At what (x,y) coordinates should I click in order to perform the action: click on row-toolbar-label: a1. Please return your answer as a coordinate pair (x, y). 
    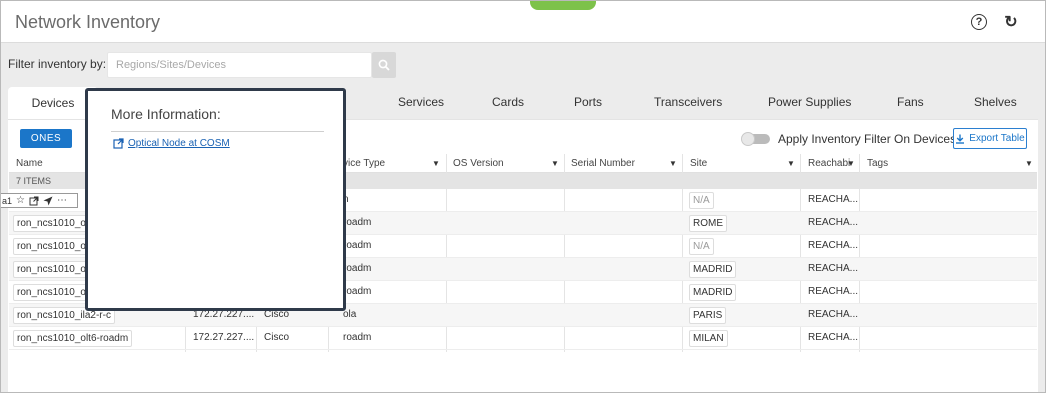
    Looking at the image, I should click on (7, 200).